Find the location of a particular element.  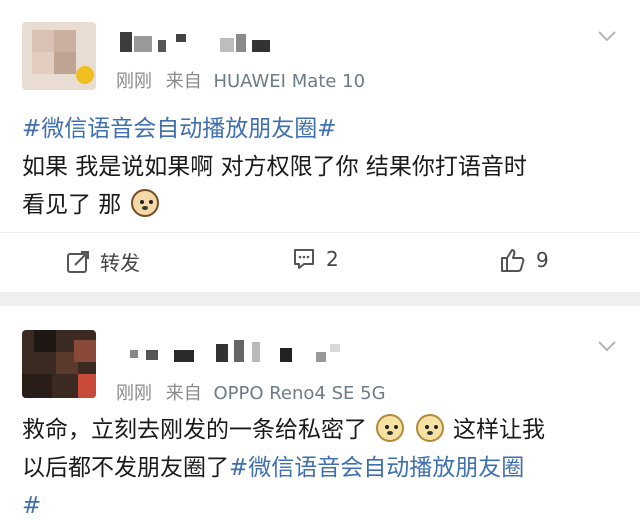

like-button: 9 is located at coordinates (524, 260).